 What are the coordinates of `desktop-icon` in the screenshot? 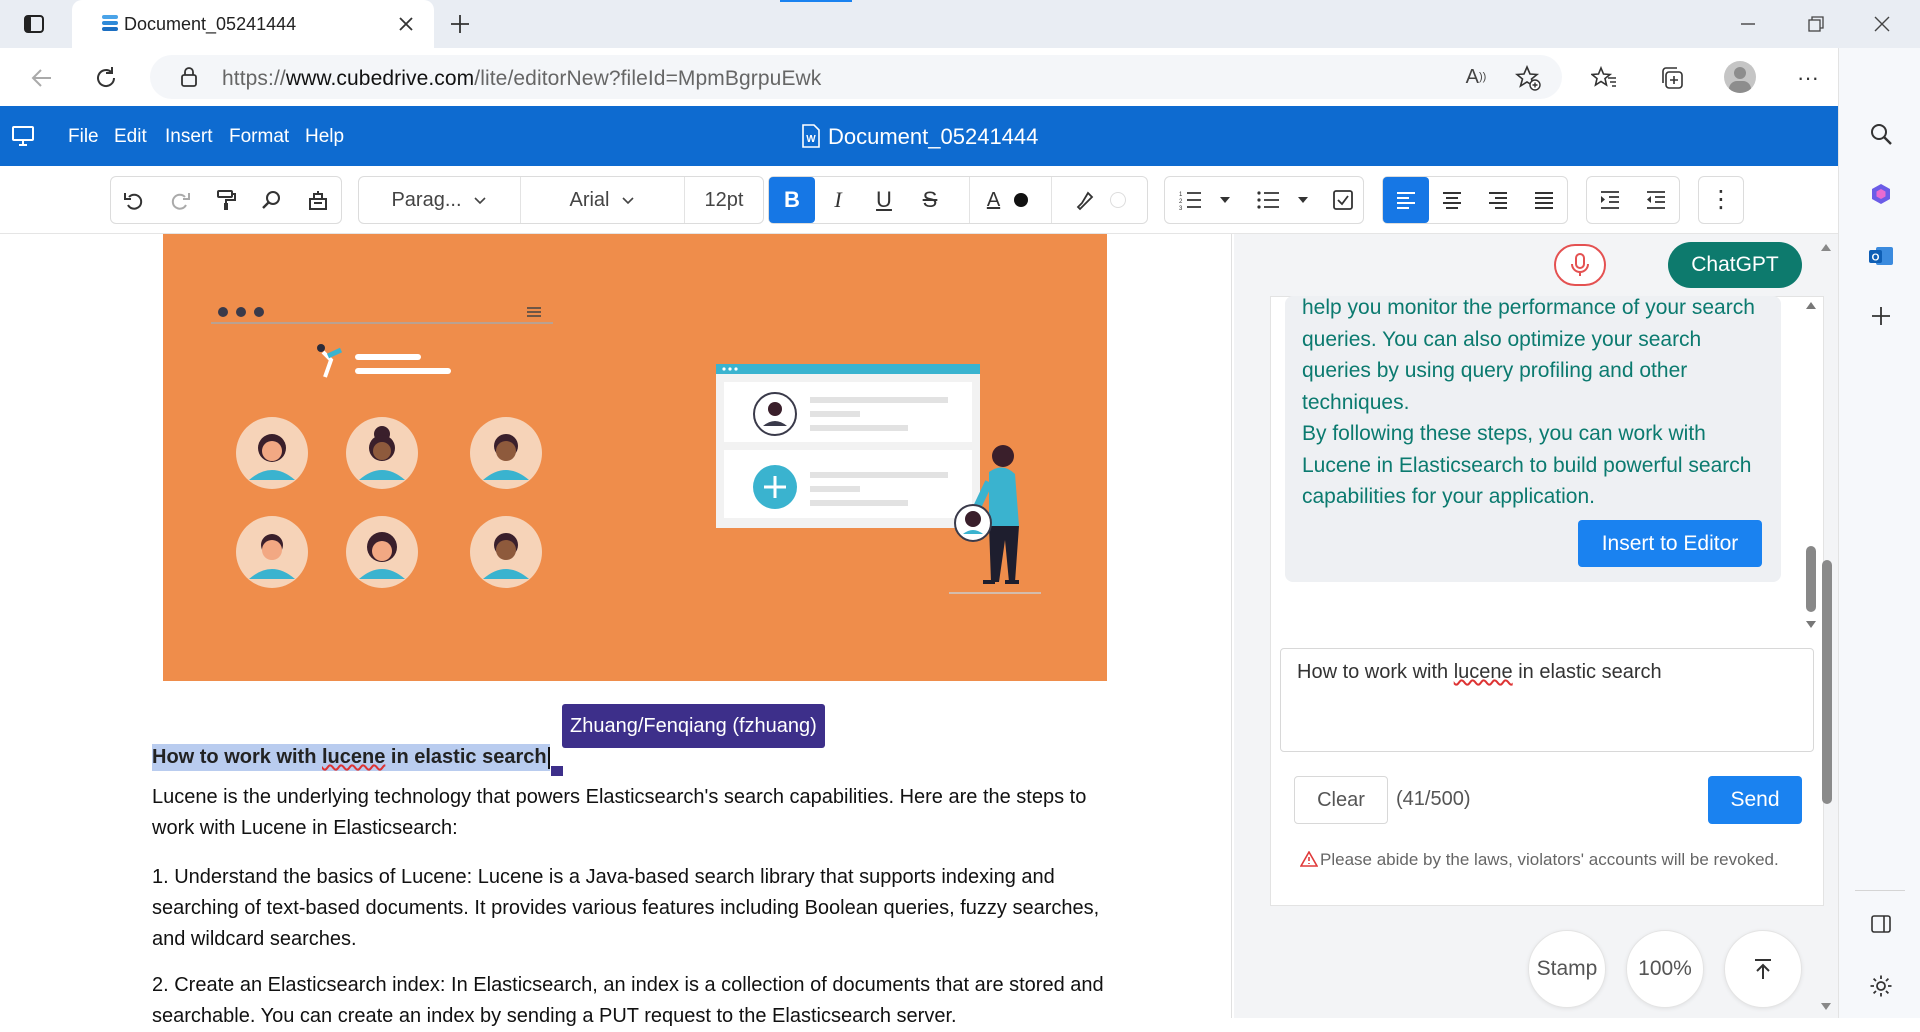 It's located at (23, 136).